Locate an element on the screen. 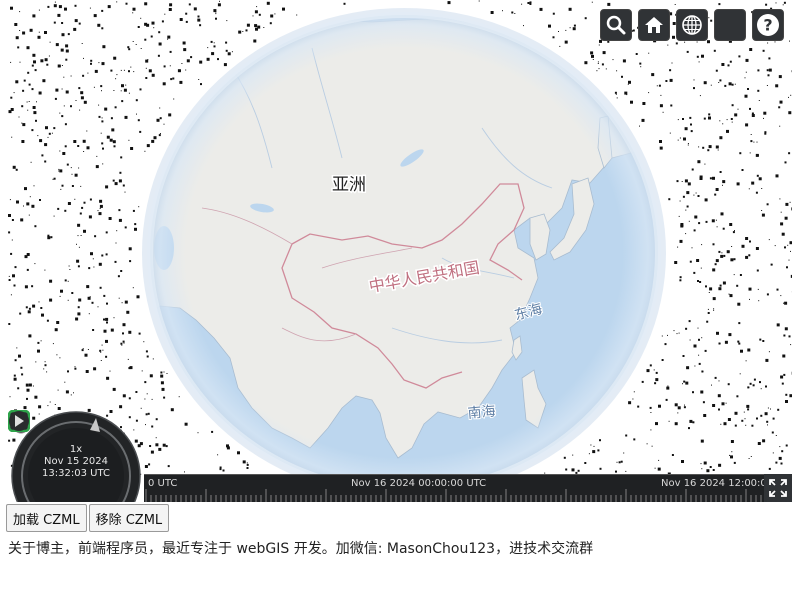 The image size is (796, 594). remove-czml-button: 移除 CZML is located at coordinates (129, 518).